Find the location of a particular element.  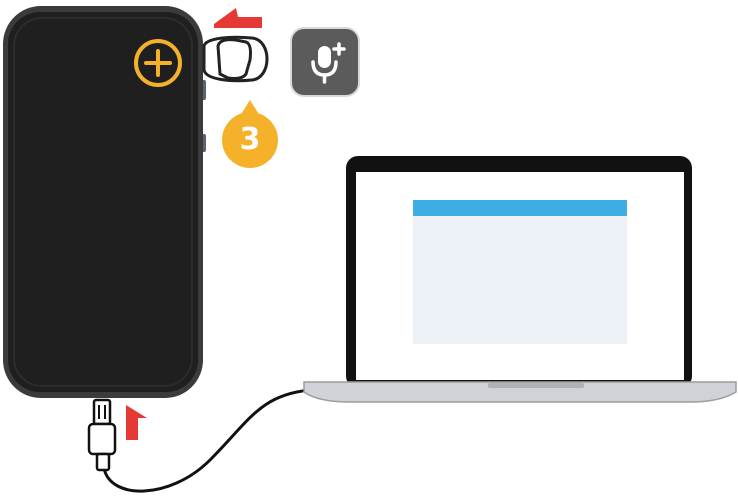

step-badge: 3 is located at coordinates (250, 140).